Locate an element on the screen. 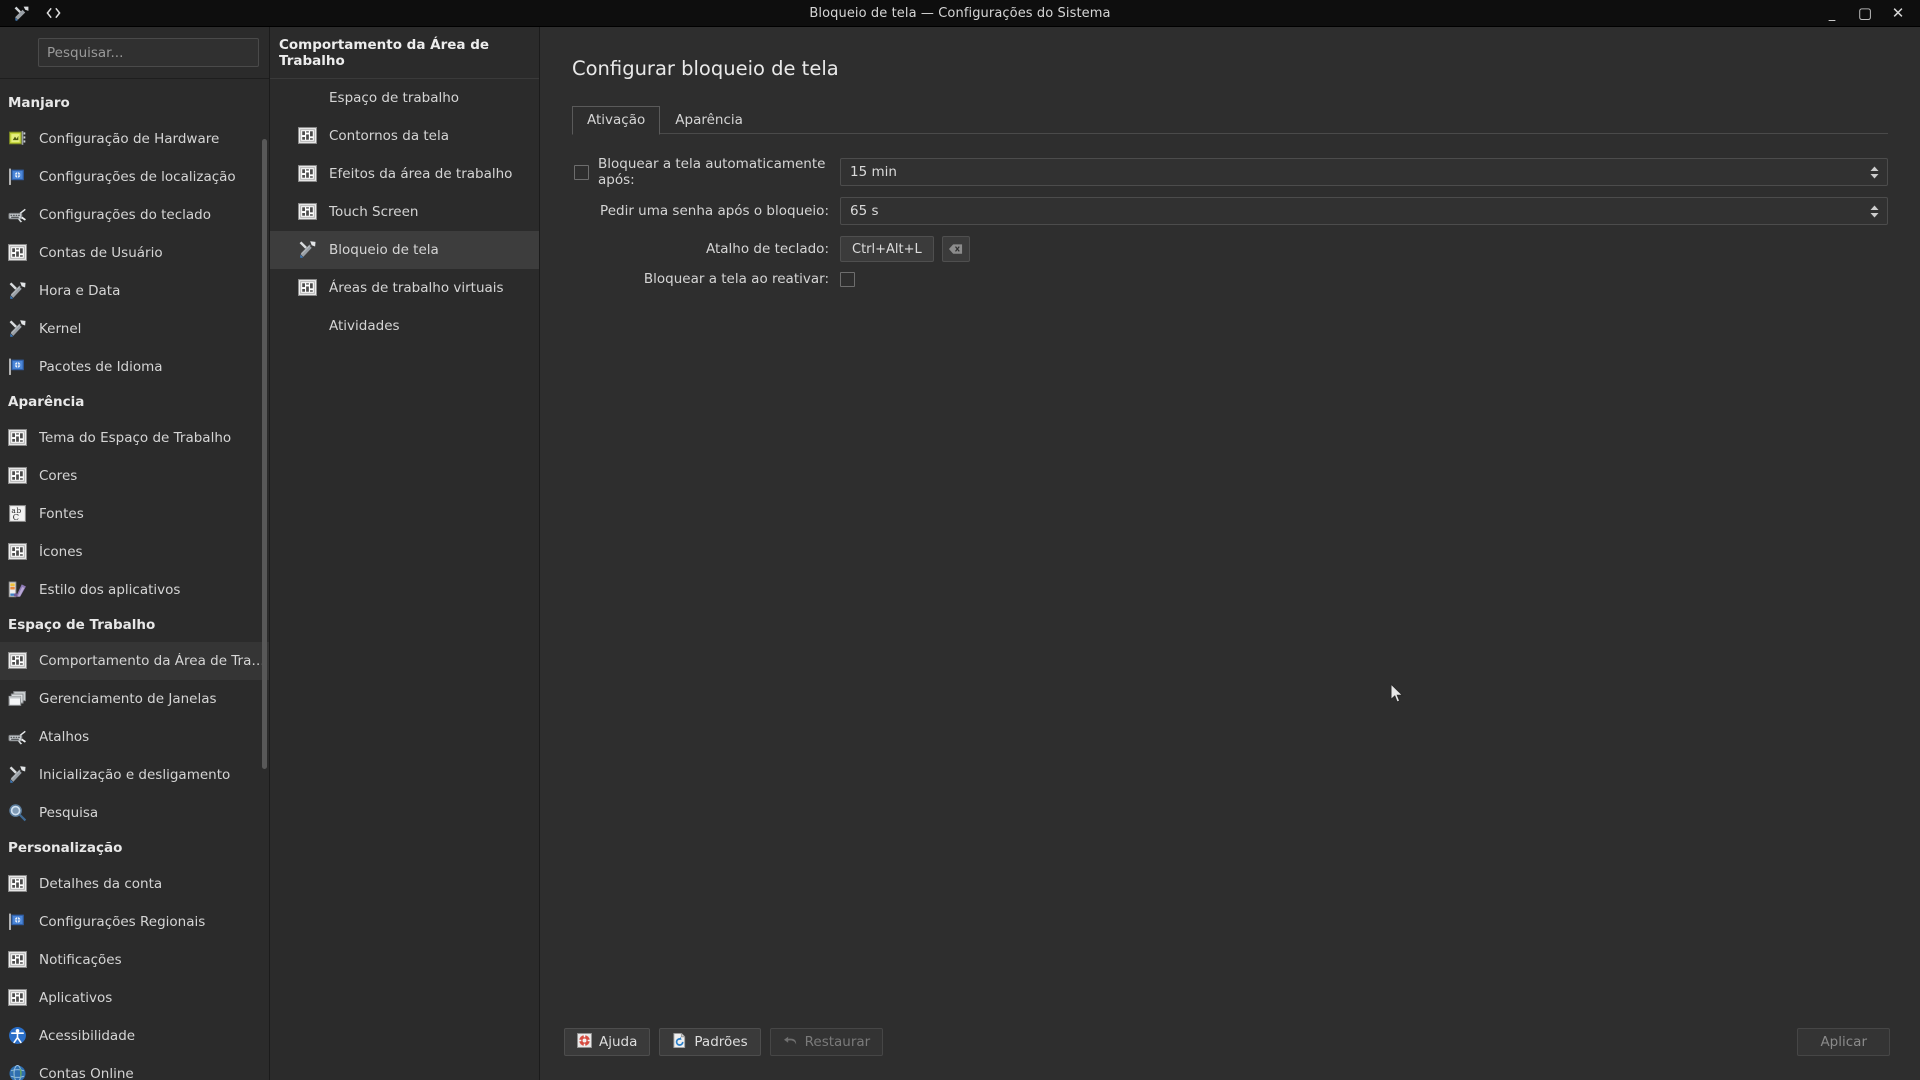  keyboard-icon is located at coordinates (18, 737).